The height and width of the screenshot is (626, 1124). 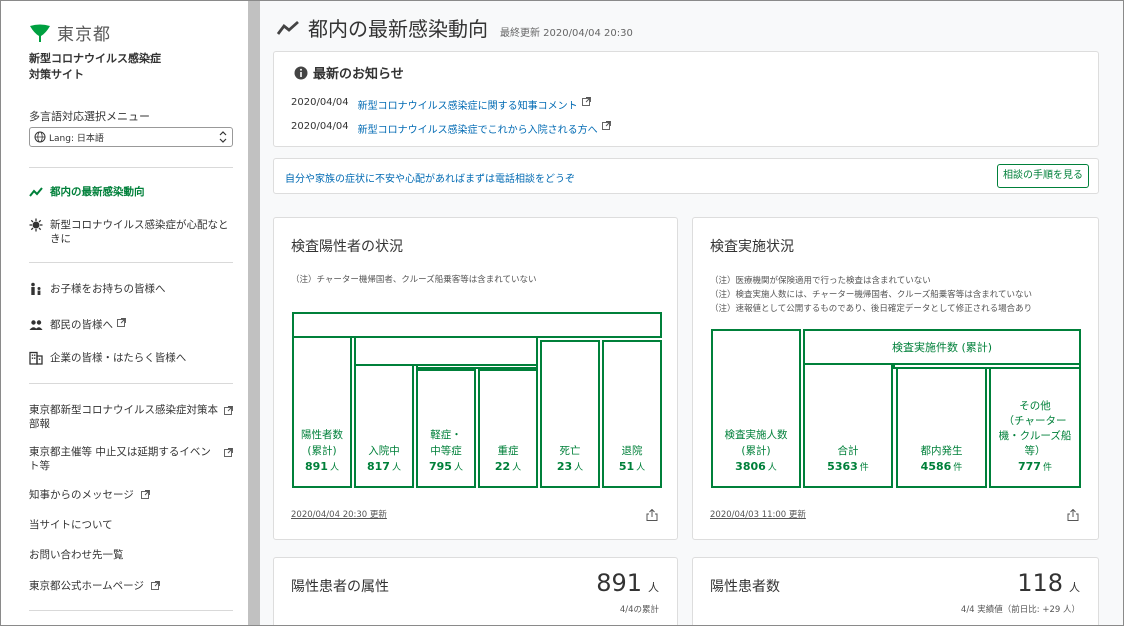 What do you see at coordinates (120, 459) in the screenshot?
I see `sidebar-link-label: 東京都主催等 中止又は延期するイベント等` at bounding box center [120, 459].